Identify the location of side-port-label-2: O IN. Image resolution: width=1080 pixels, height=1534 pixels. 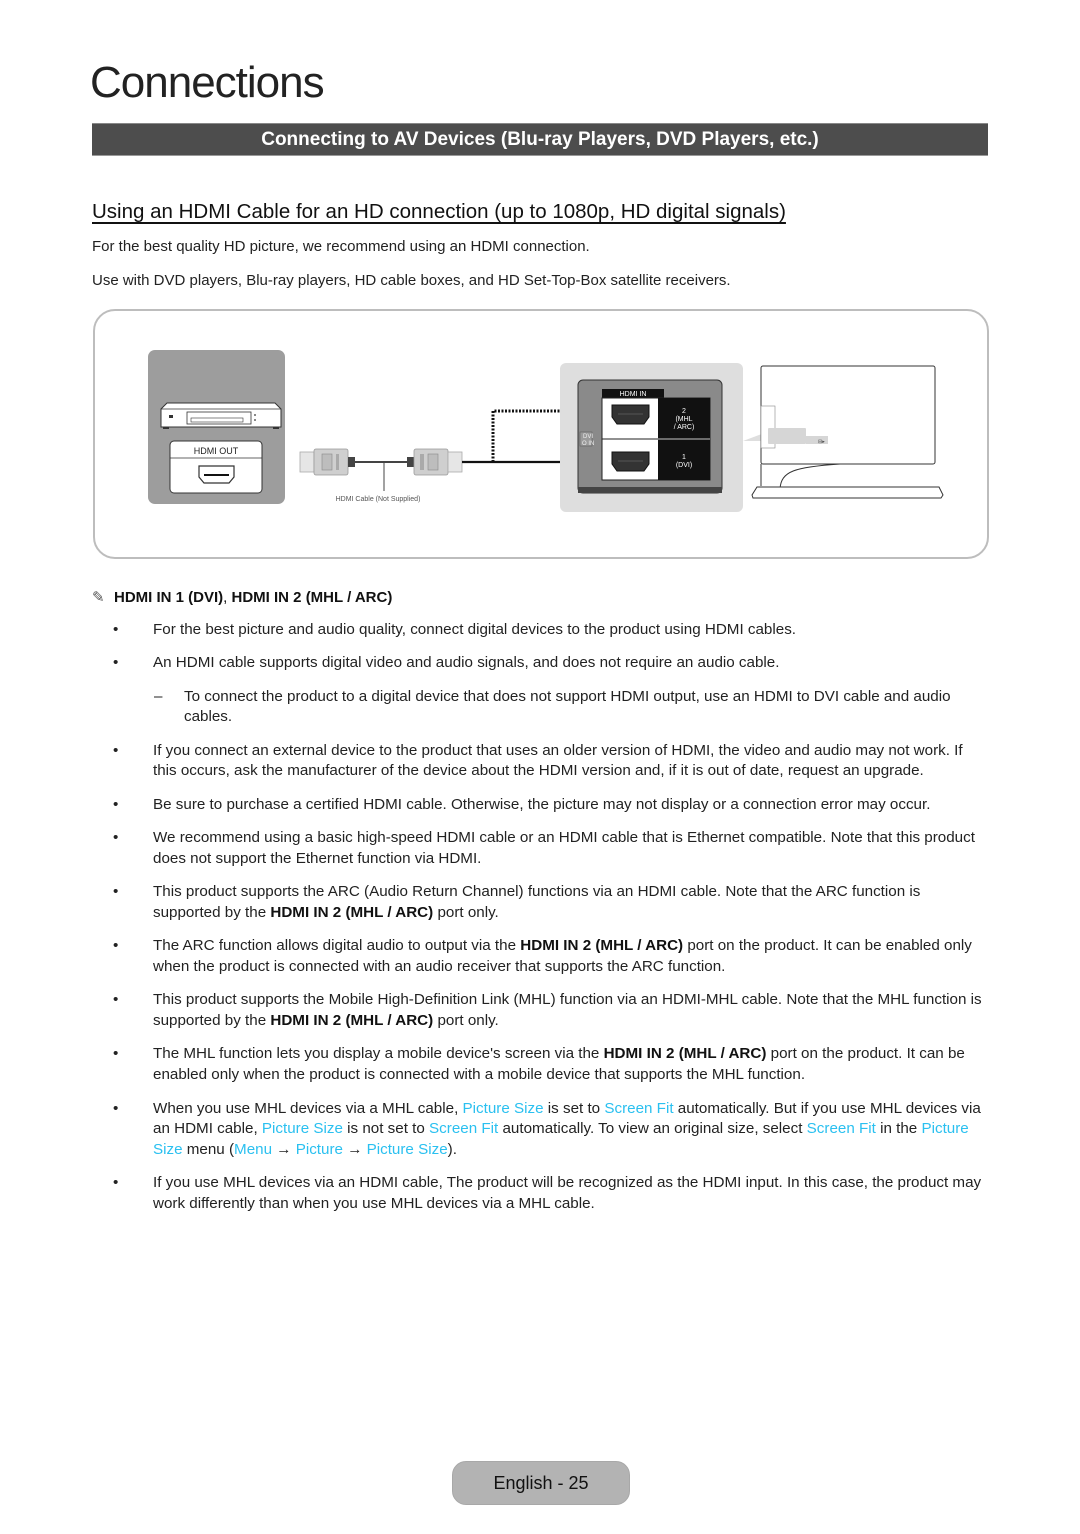
(588, 444).